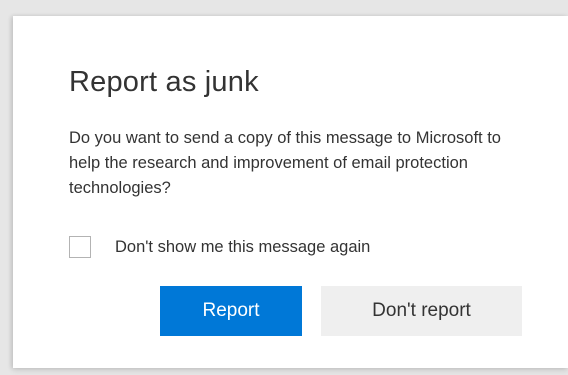  What do you see at coordinates (243, 246) in the screenshot?
I see `dont-show-again-label: Don't show me this message again` at bounding box center [243, 246].